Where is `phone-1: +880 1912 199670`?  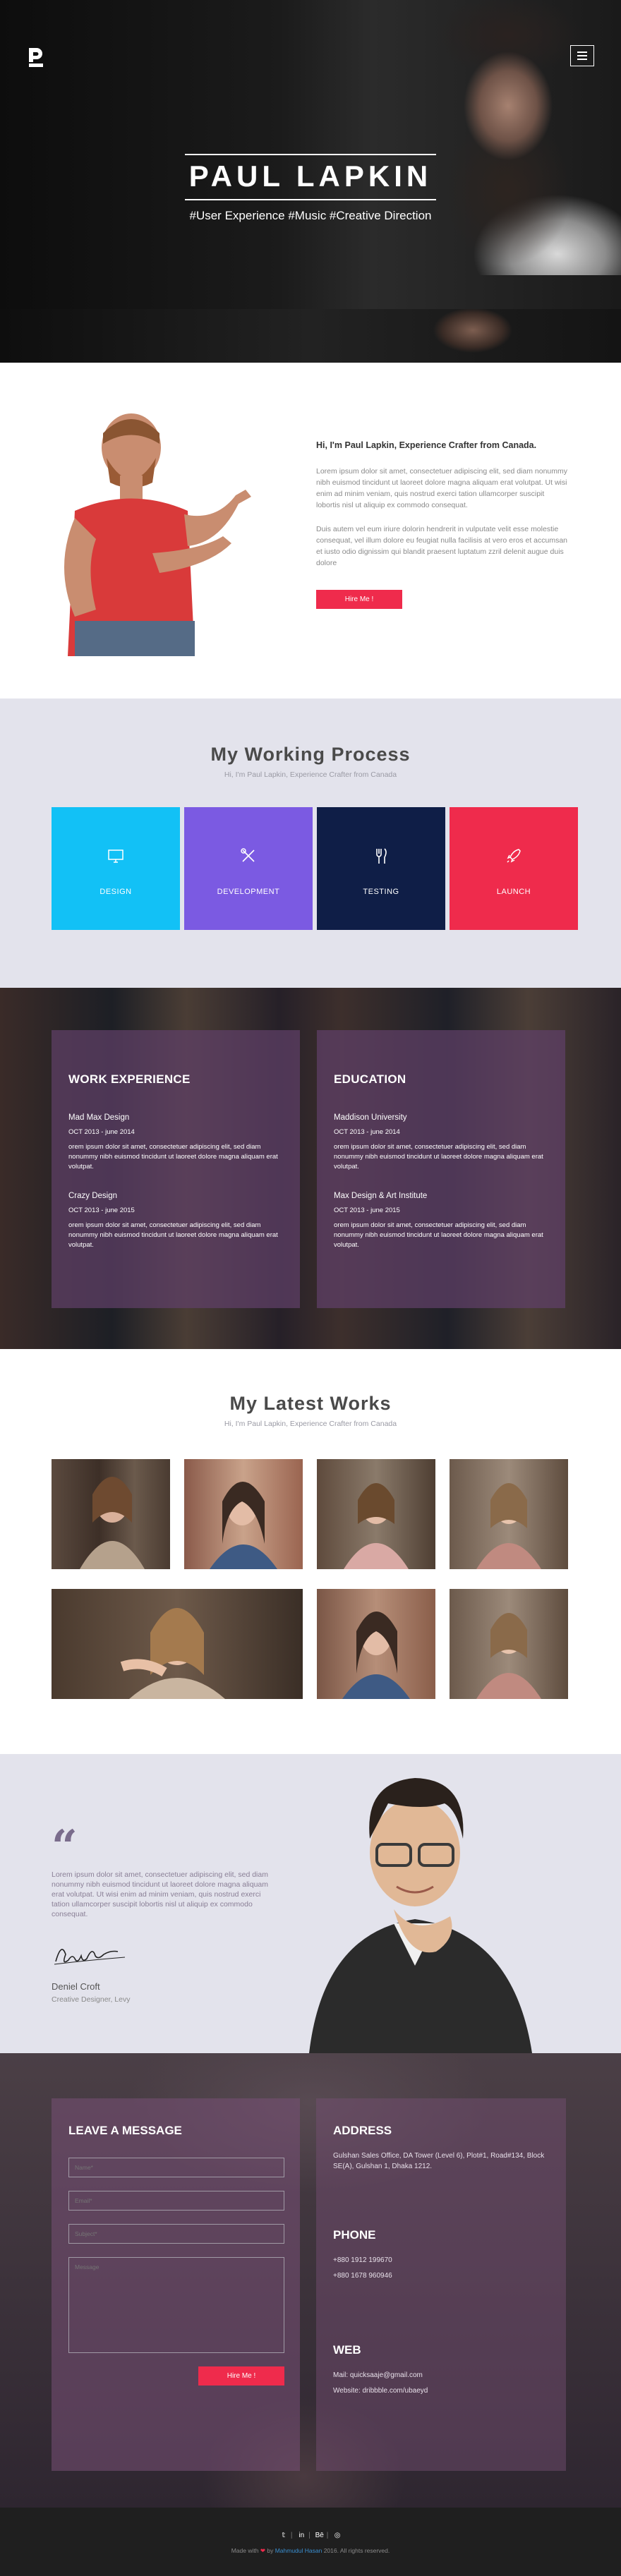 phone-1: +880 1912 199670 is located at coordinates (363, 2260).